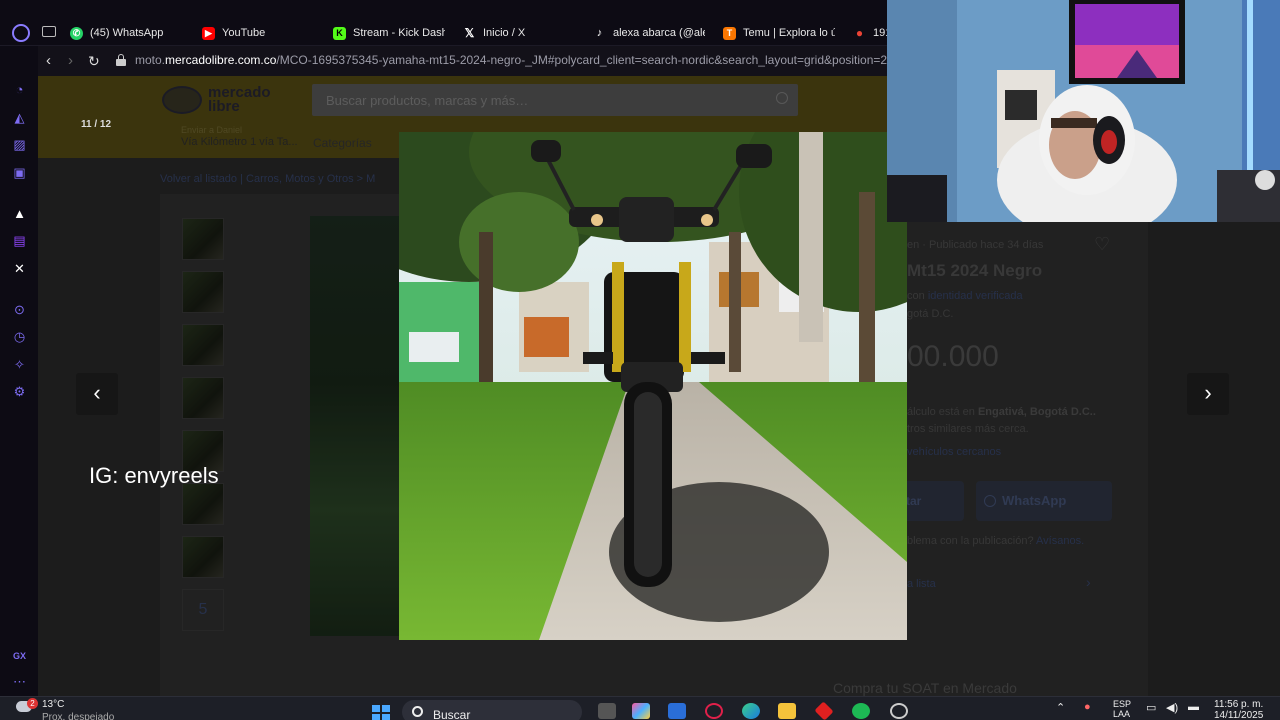 The width and height of the screenshot is (1280, 720). Describe the element at coordinates (94, 61) in the screenshot. I see `reload-button: ↻` at that location.